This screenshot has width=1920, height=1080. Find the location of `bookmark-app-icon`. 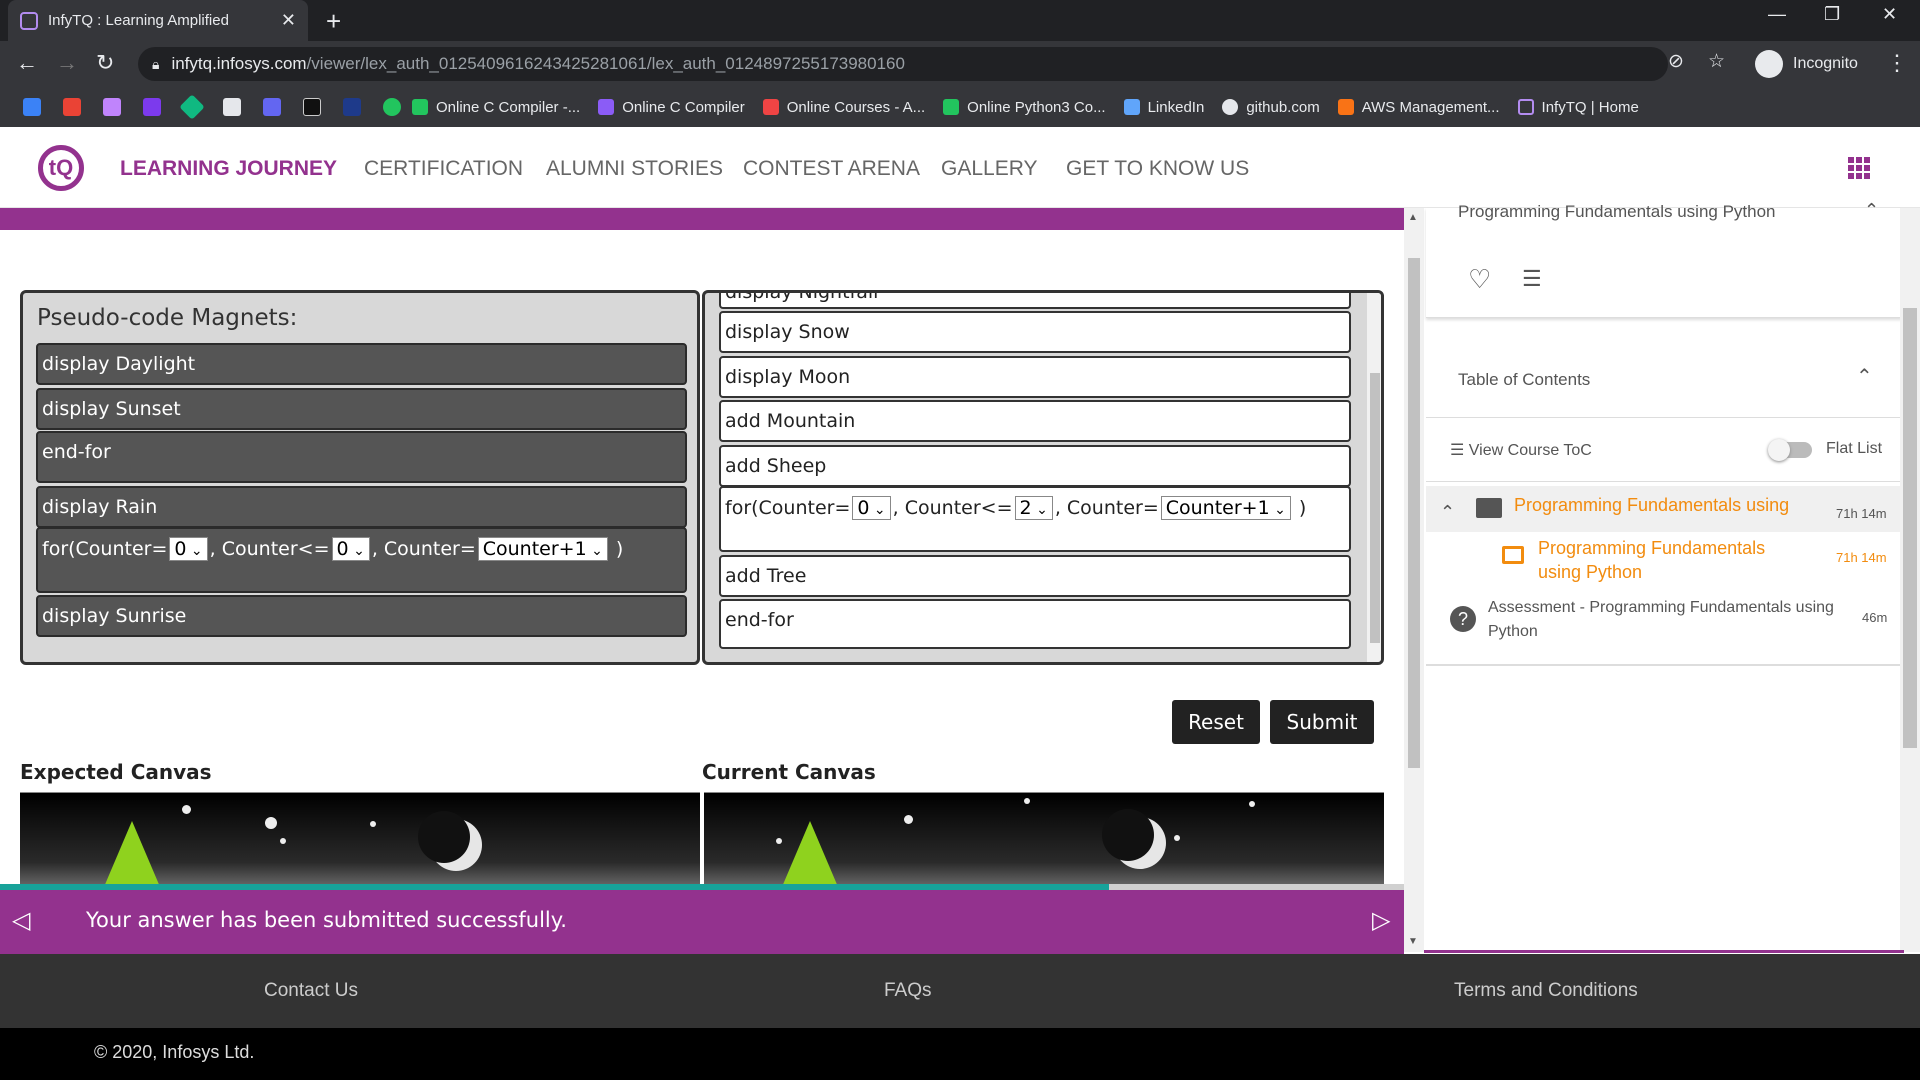

bookmark-app-icon is located at coordinates (32, 107).